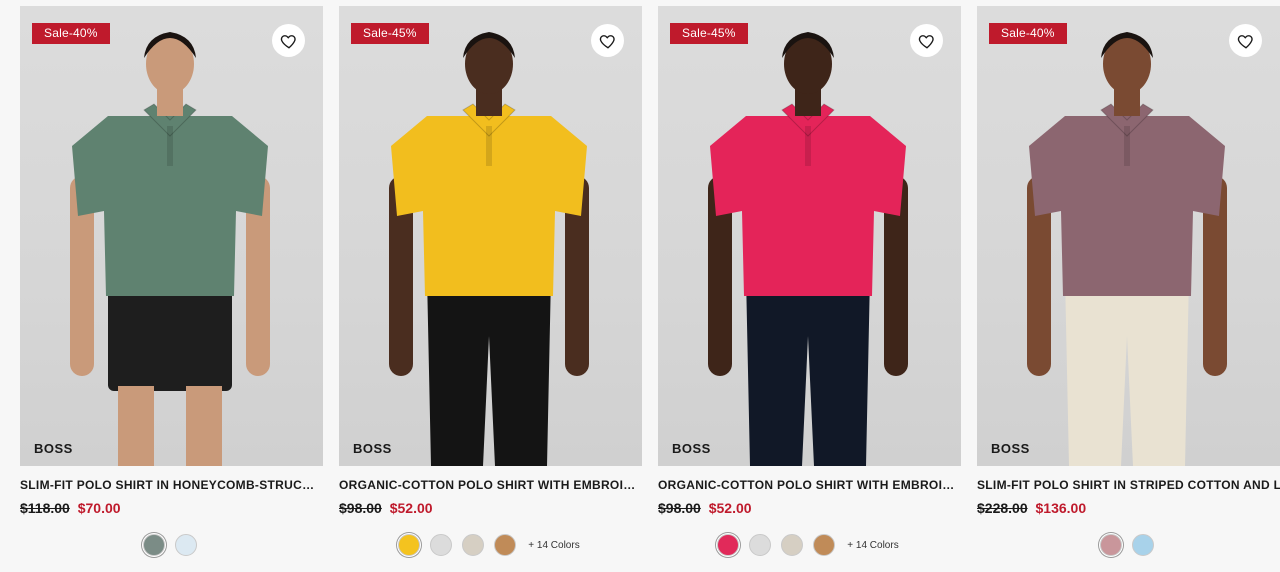 Image resolution: width=1280 pixels, height=572 pixels. Describe the element at coordinates (99, 508) in the screenshot. I see `sale-price: $70.00` at that location.